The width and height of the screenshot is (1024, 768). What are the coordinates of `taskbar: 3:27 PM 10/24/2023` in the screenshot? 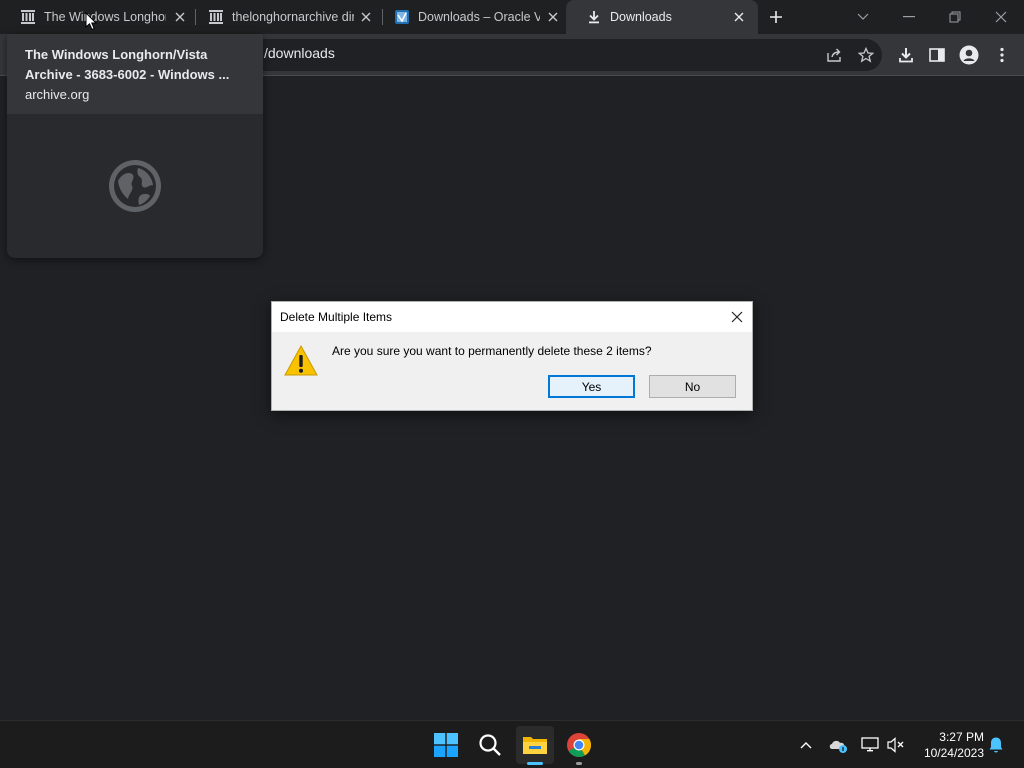 It's located at (512, 744).